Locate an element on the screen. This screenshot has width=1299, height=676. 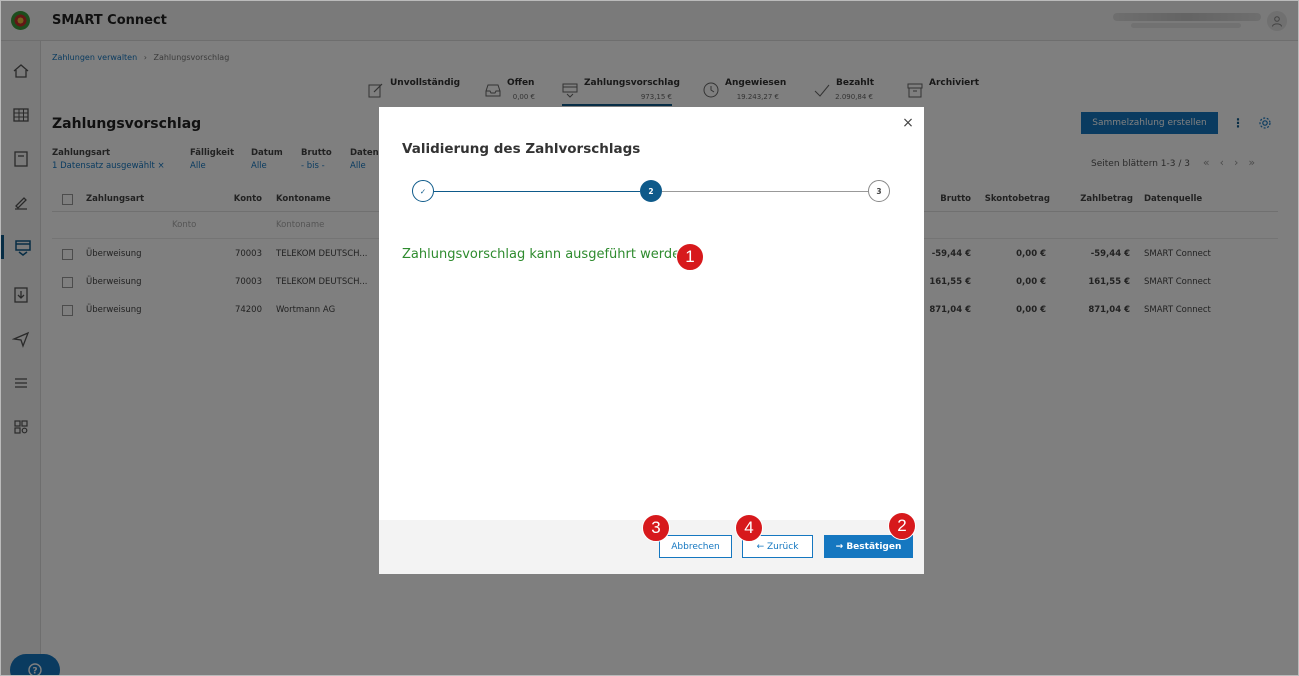
annotation-marker-3: 3 is located at coordinates (656, 528).